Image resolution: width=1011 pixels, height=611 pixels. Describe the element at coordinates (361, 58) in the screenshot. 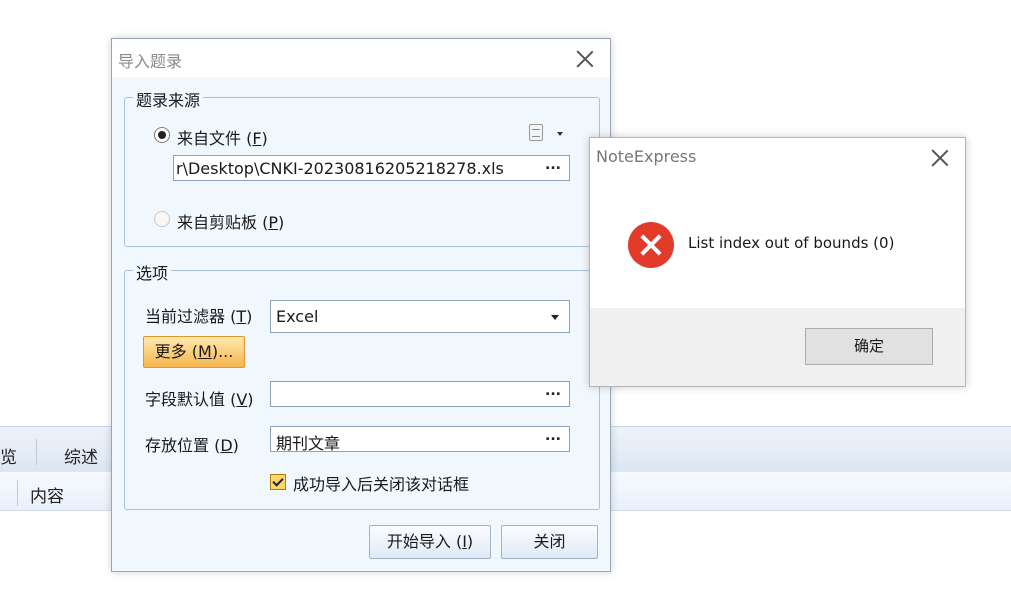

I see `dialog-titlebar: 导入题录` at that location.